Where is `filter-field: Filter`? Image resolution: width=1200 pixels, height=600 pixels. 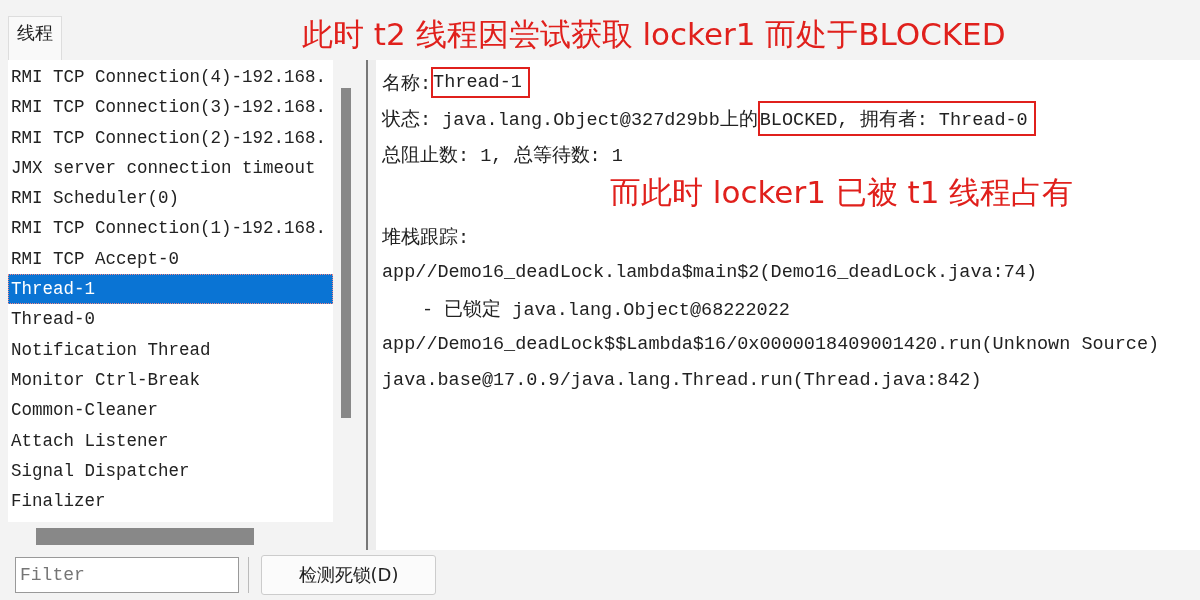
filter-field: Filter is located at coordinates (127, 575).